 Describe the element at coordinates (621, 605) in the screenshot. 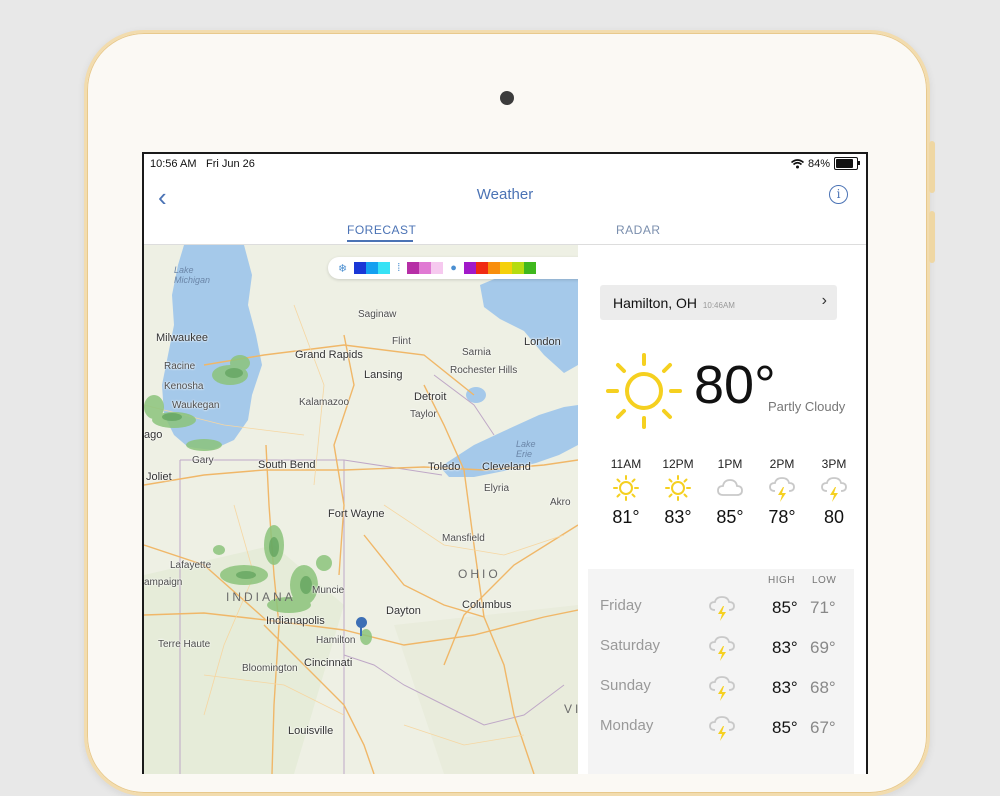

I see `day-name: Friday` at that location.